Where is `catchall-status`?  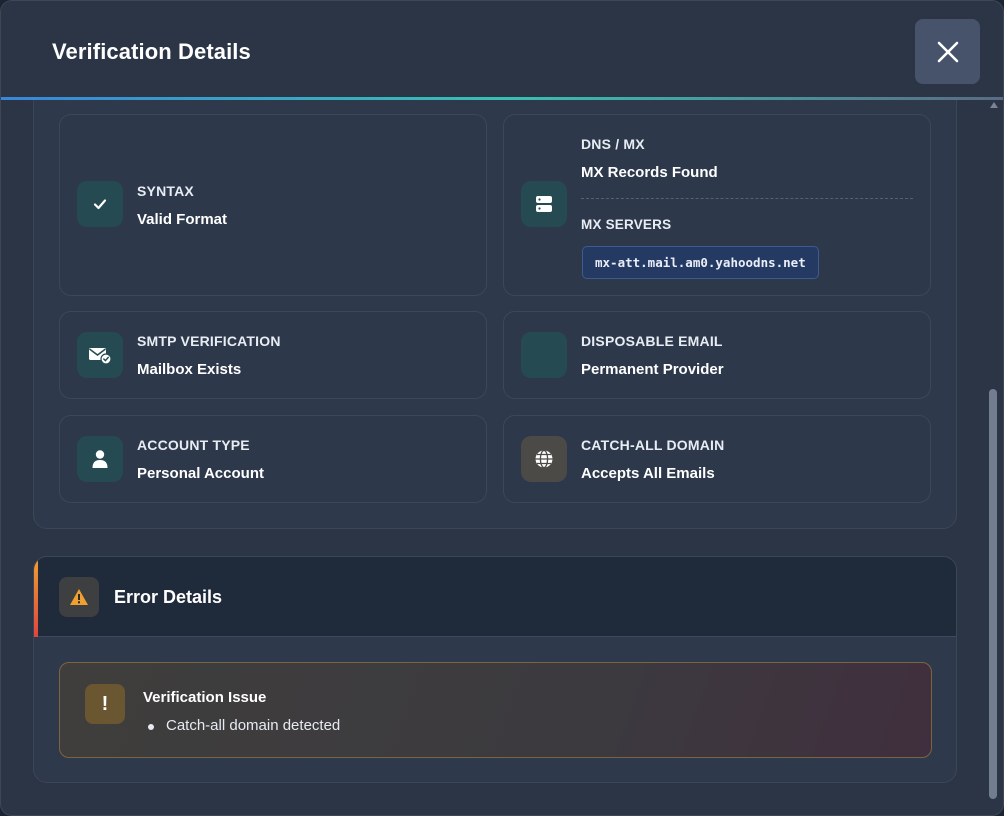 catchall-status is located at coordinates (544, 459).